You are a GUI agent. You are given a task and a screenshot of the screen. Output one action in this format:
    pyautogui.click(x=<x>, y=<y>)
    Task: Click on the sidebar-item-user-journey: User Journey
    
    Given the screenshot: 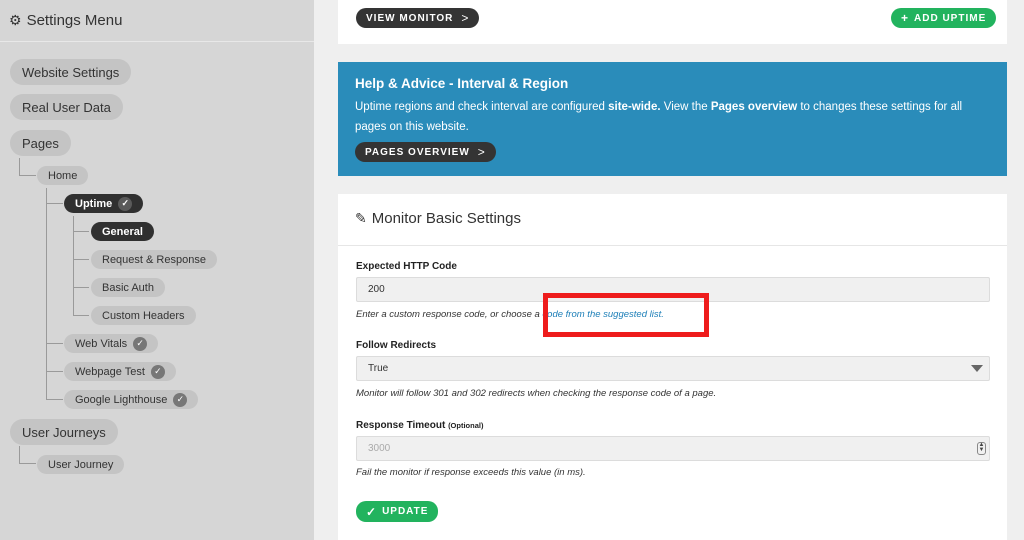 What is the action you would take?
    pyautogui.click(x=81, y=464)
    